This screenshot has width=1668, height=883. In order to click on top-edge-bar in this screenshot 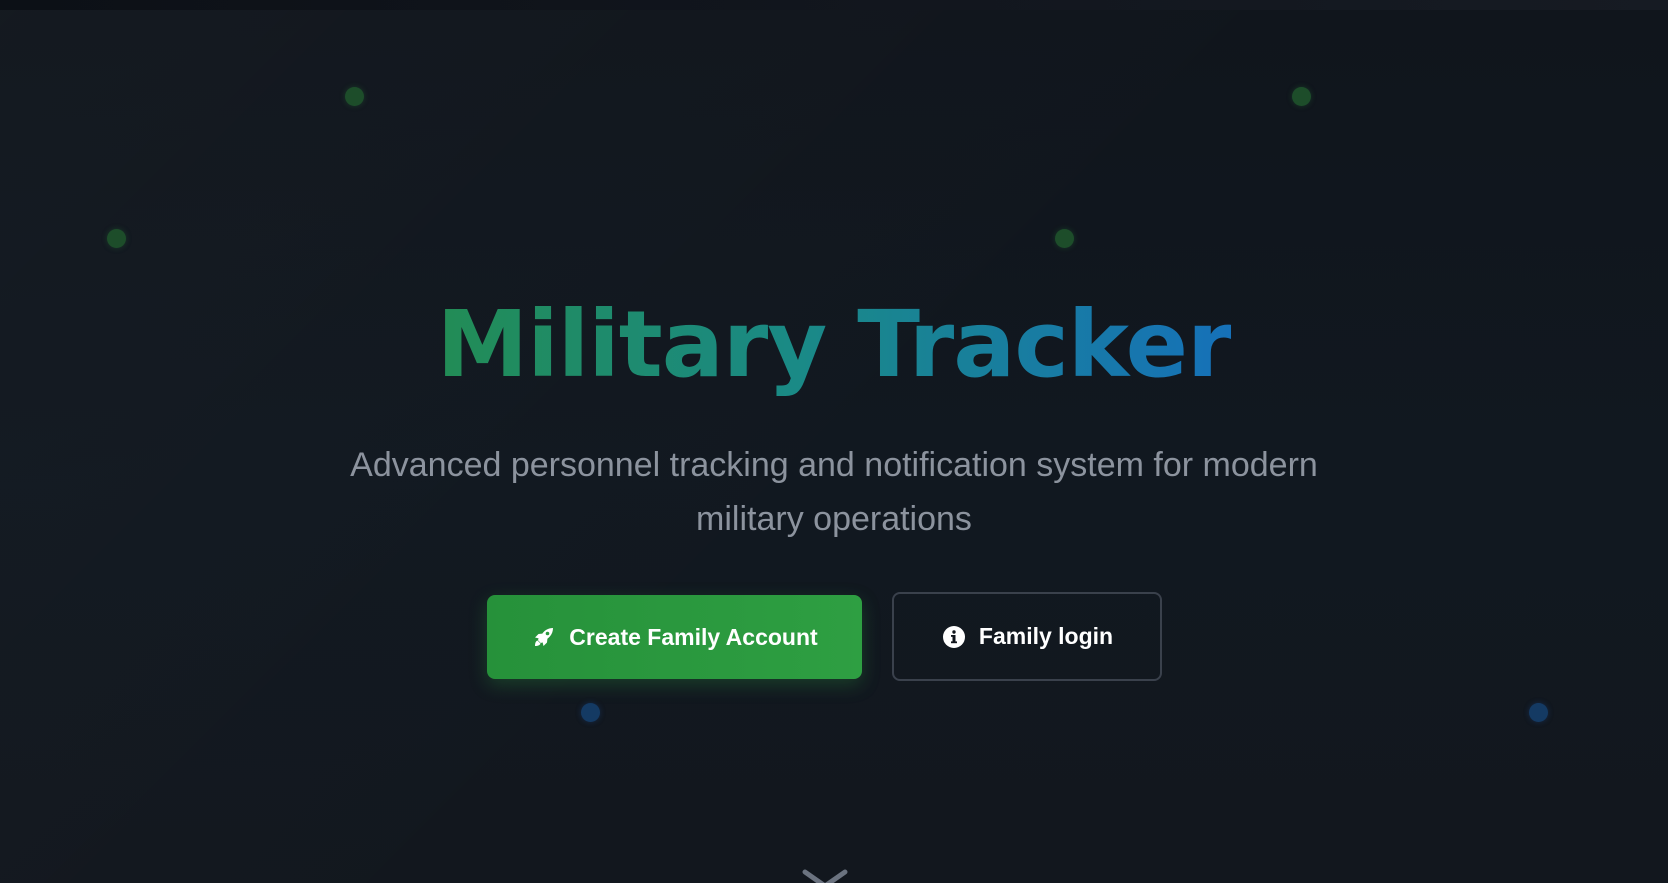, I will do `click(834, 5)`.